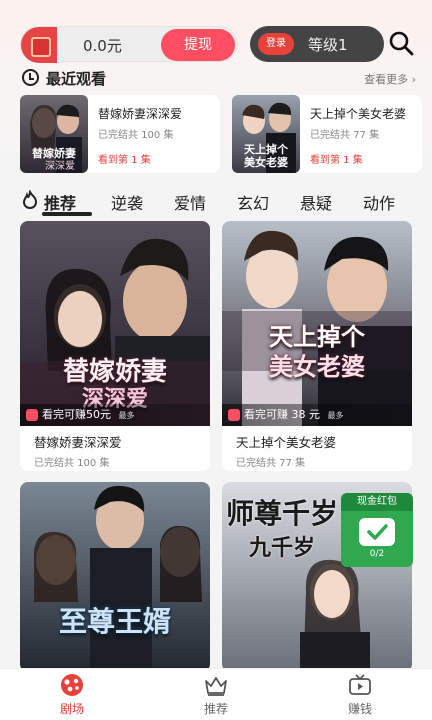 The image size is (432, 720). I want to click on bottom-nav: 剧场 推荐 赚钱, so click(216, 694).